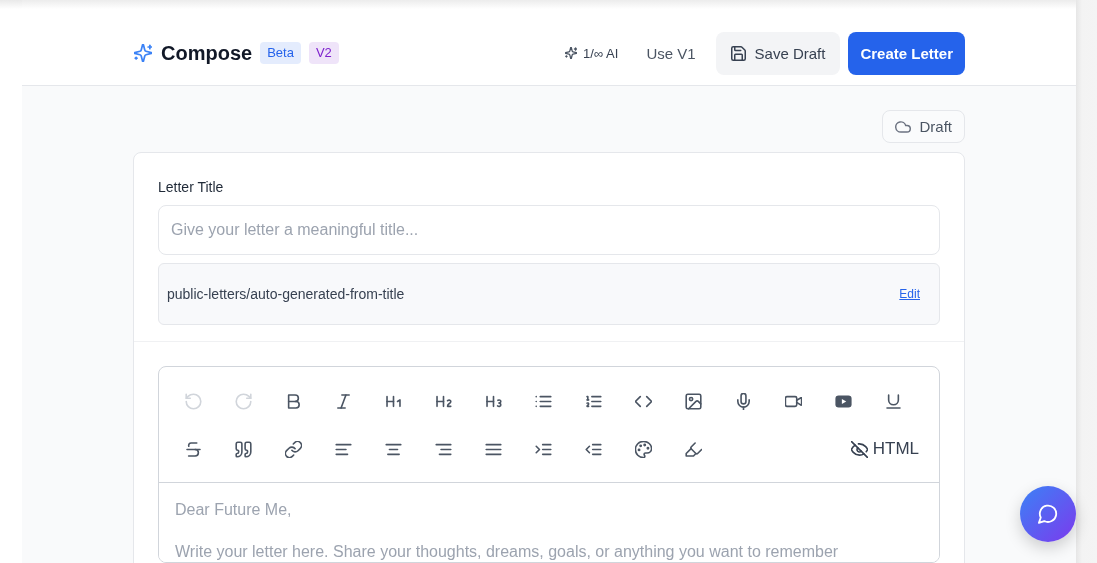 The height and width of the screenshot is (563, 1097). Describe the element at coordinates (1048, 514) in the screenshot. I see `chat-bubble-icon` at that location.